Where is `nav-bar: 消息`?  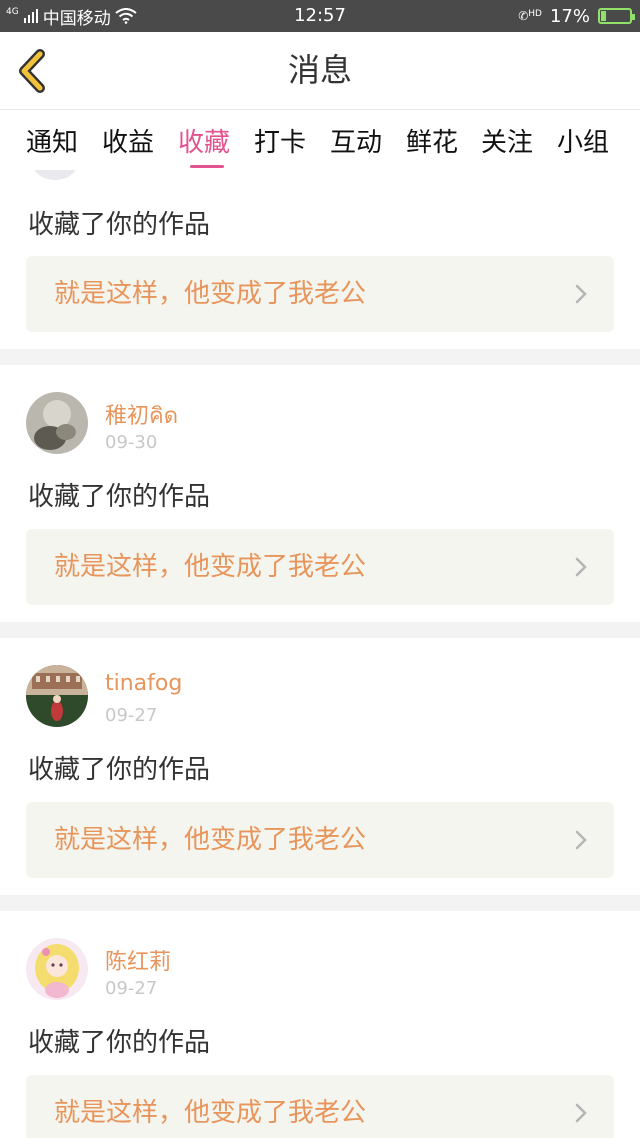
nav-bar: 消息 is located at coordinates (320, 71).